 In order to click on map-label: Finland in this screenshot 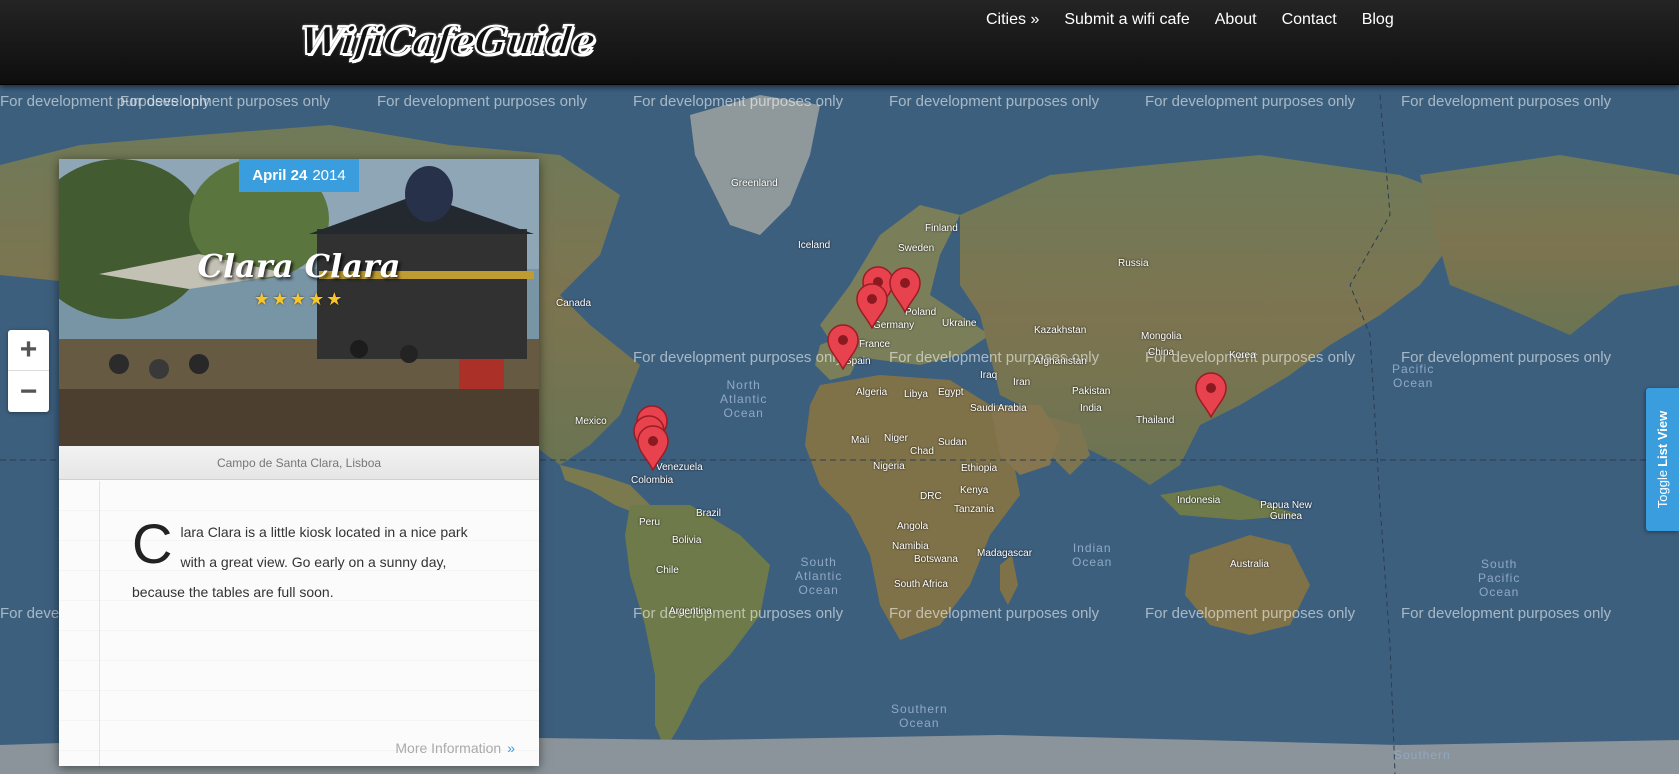, I will do `click(941, 228)`.